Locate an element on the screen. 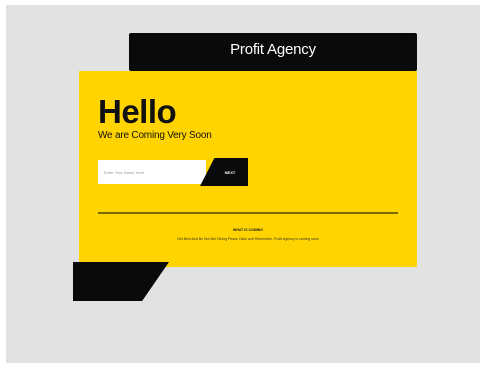 Image resolution: width=486 pixels, height=367 pixels. hero-heading: Hello is located at coordinates (137, 111).